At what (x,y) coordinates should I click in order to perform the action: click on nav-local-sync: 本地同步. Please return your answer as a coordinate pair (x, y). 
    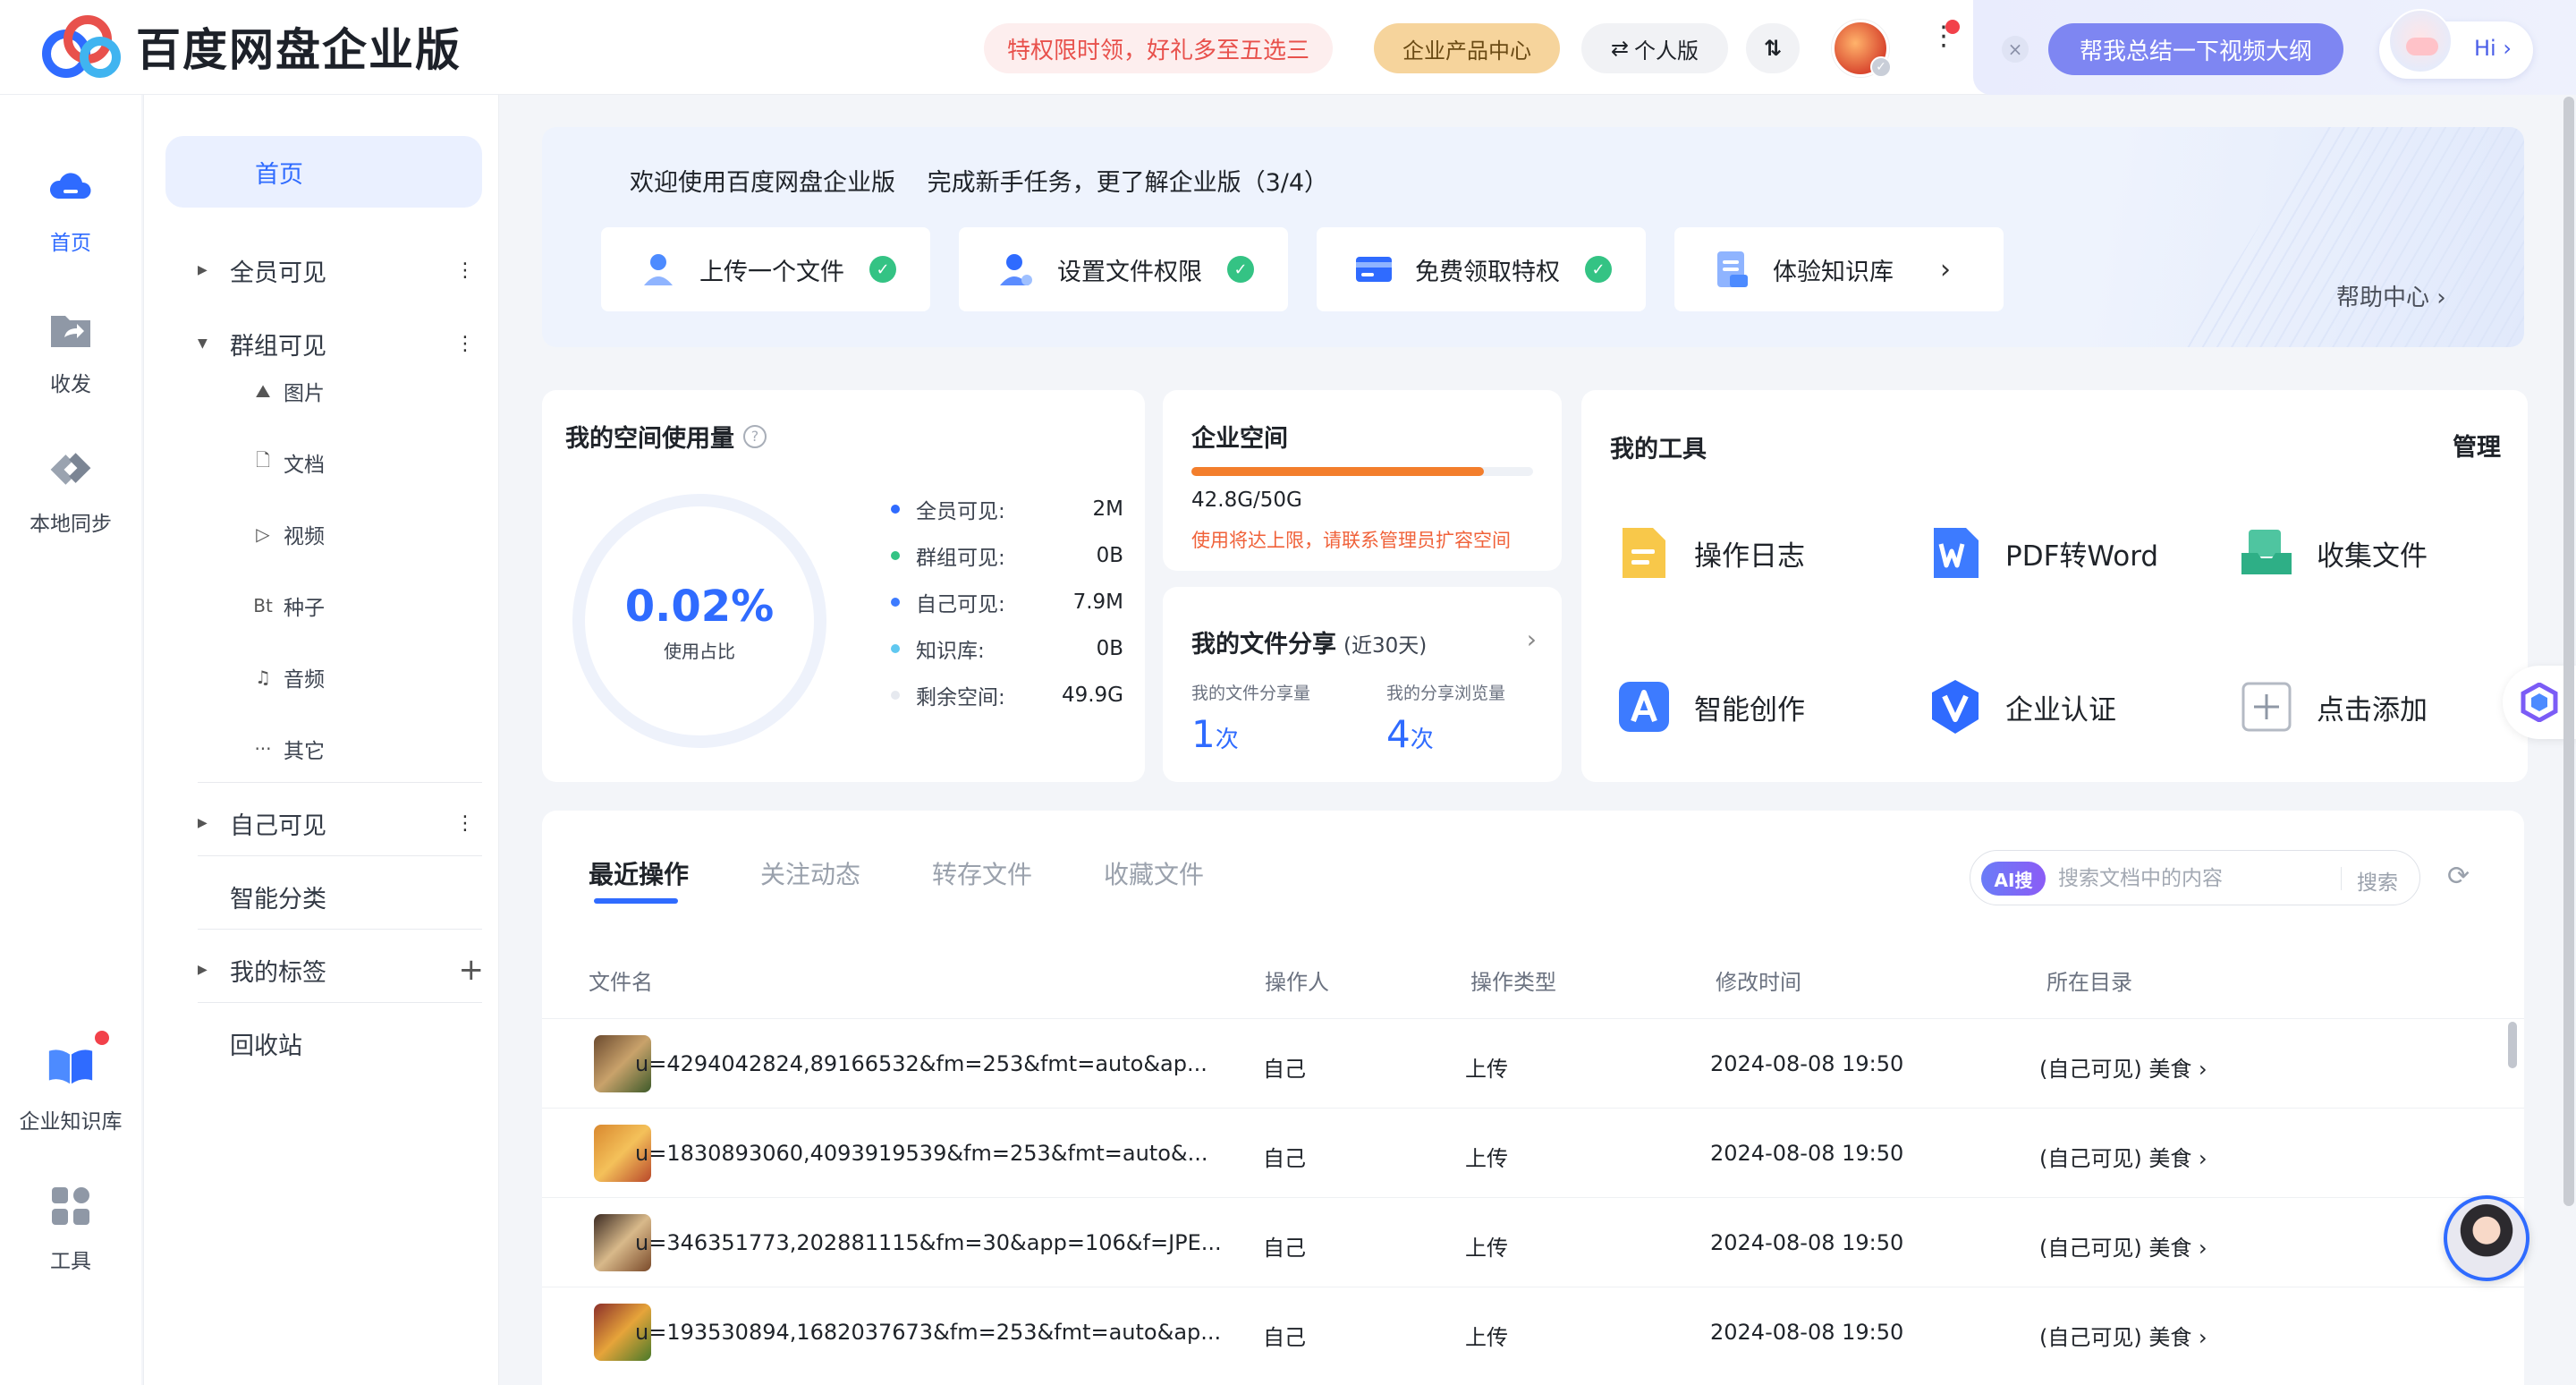
    Looking at the image, I should click on (70, 490).